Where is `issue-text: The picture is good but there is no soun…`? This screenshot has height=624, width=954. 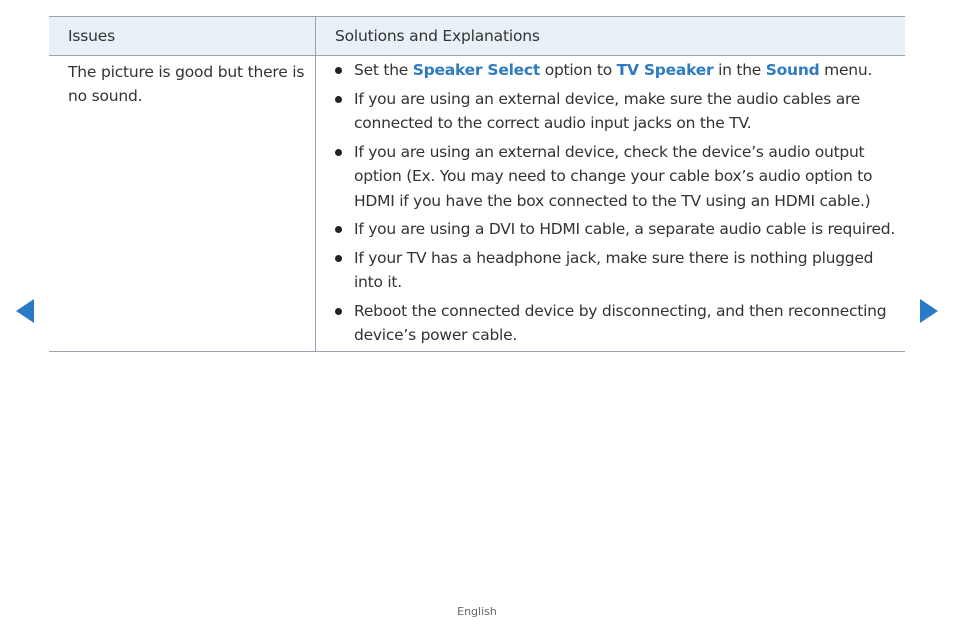 issue-text: The picture is good but there is no soun… is located at coordinates (182, 203).